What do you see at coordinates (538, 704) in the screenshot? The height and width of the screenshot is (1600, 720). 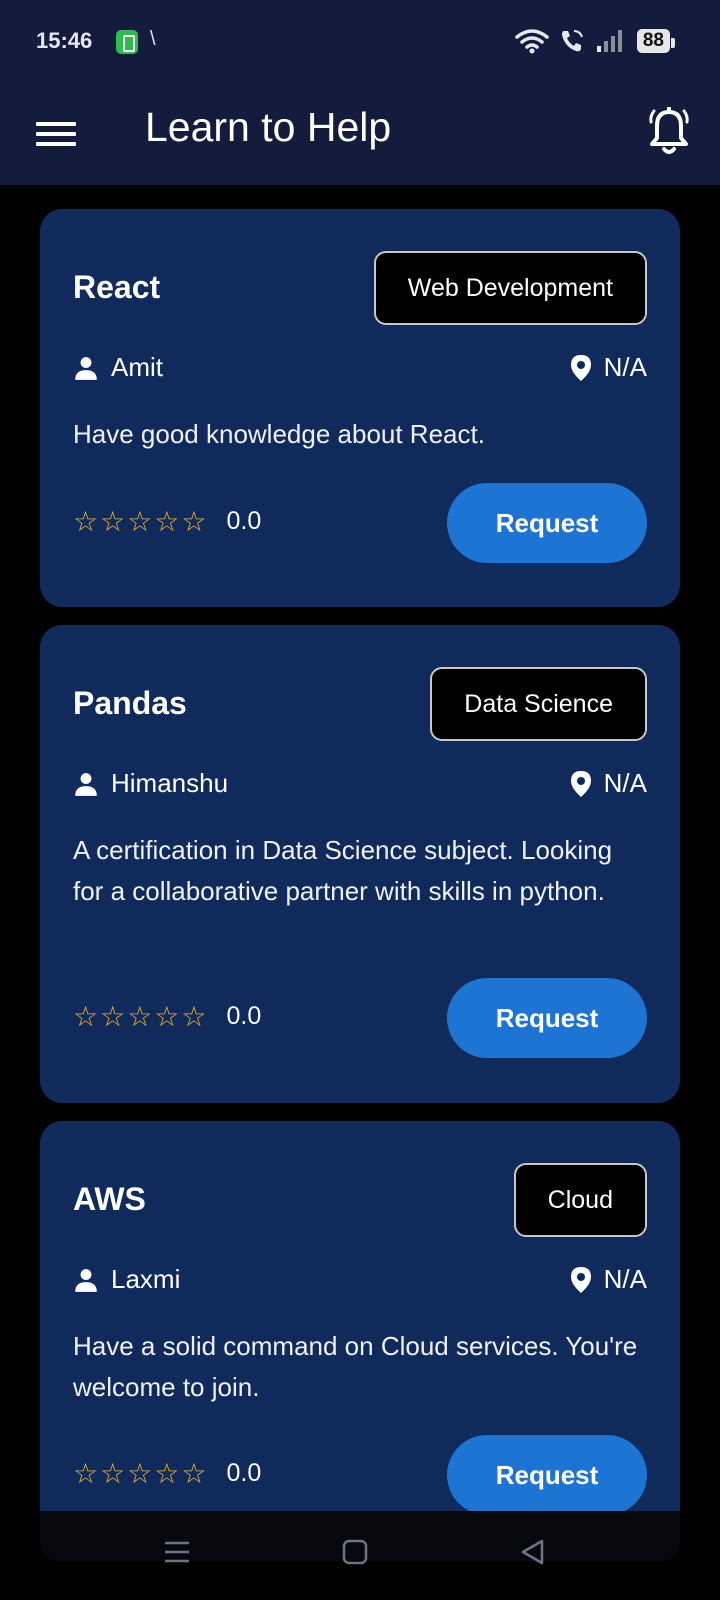 I see `category-badge: Data Science` at bounding box center [538, 704].